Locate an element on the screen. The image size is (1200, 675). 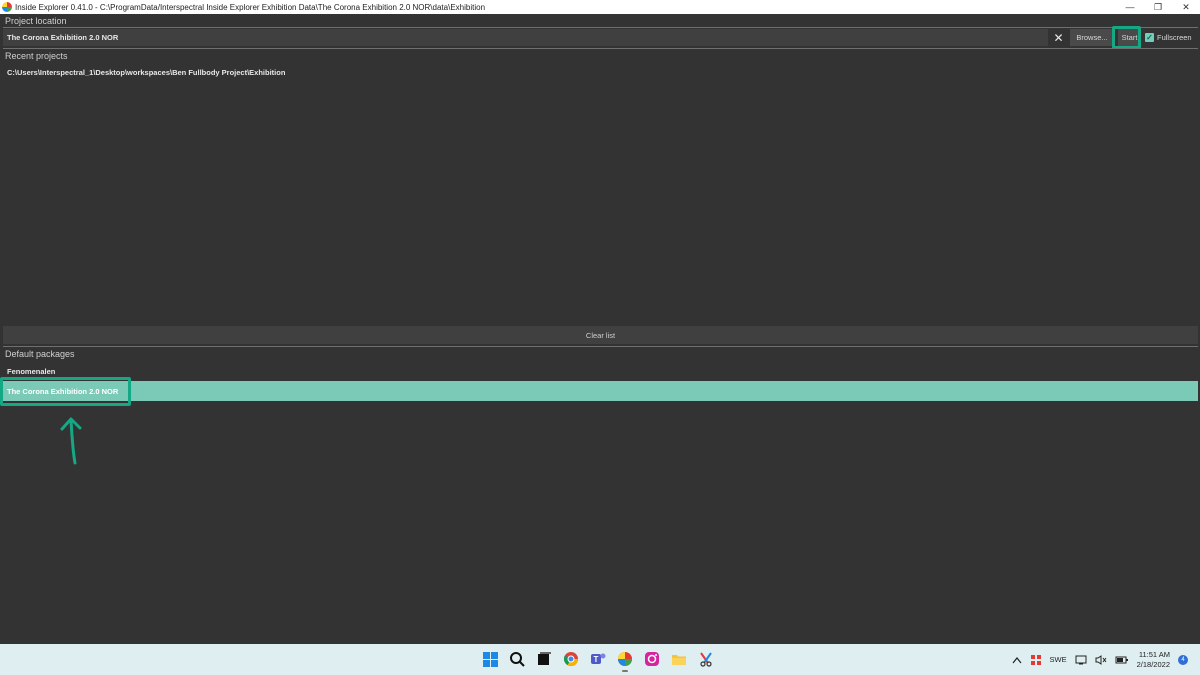
windows-start-icon is located at coordinates (490, 659).